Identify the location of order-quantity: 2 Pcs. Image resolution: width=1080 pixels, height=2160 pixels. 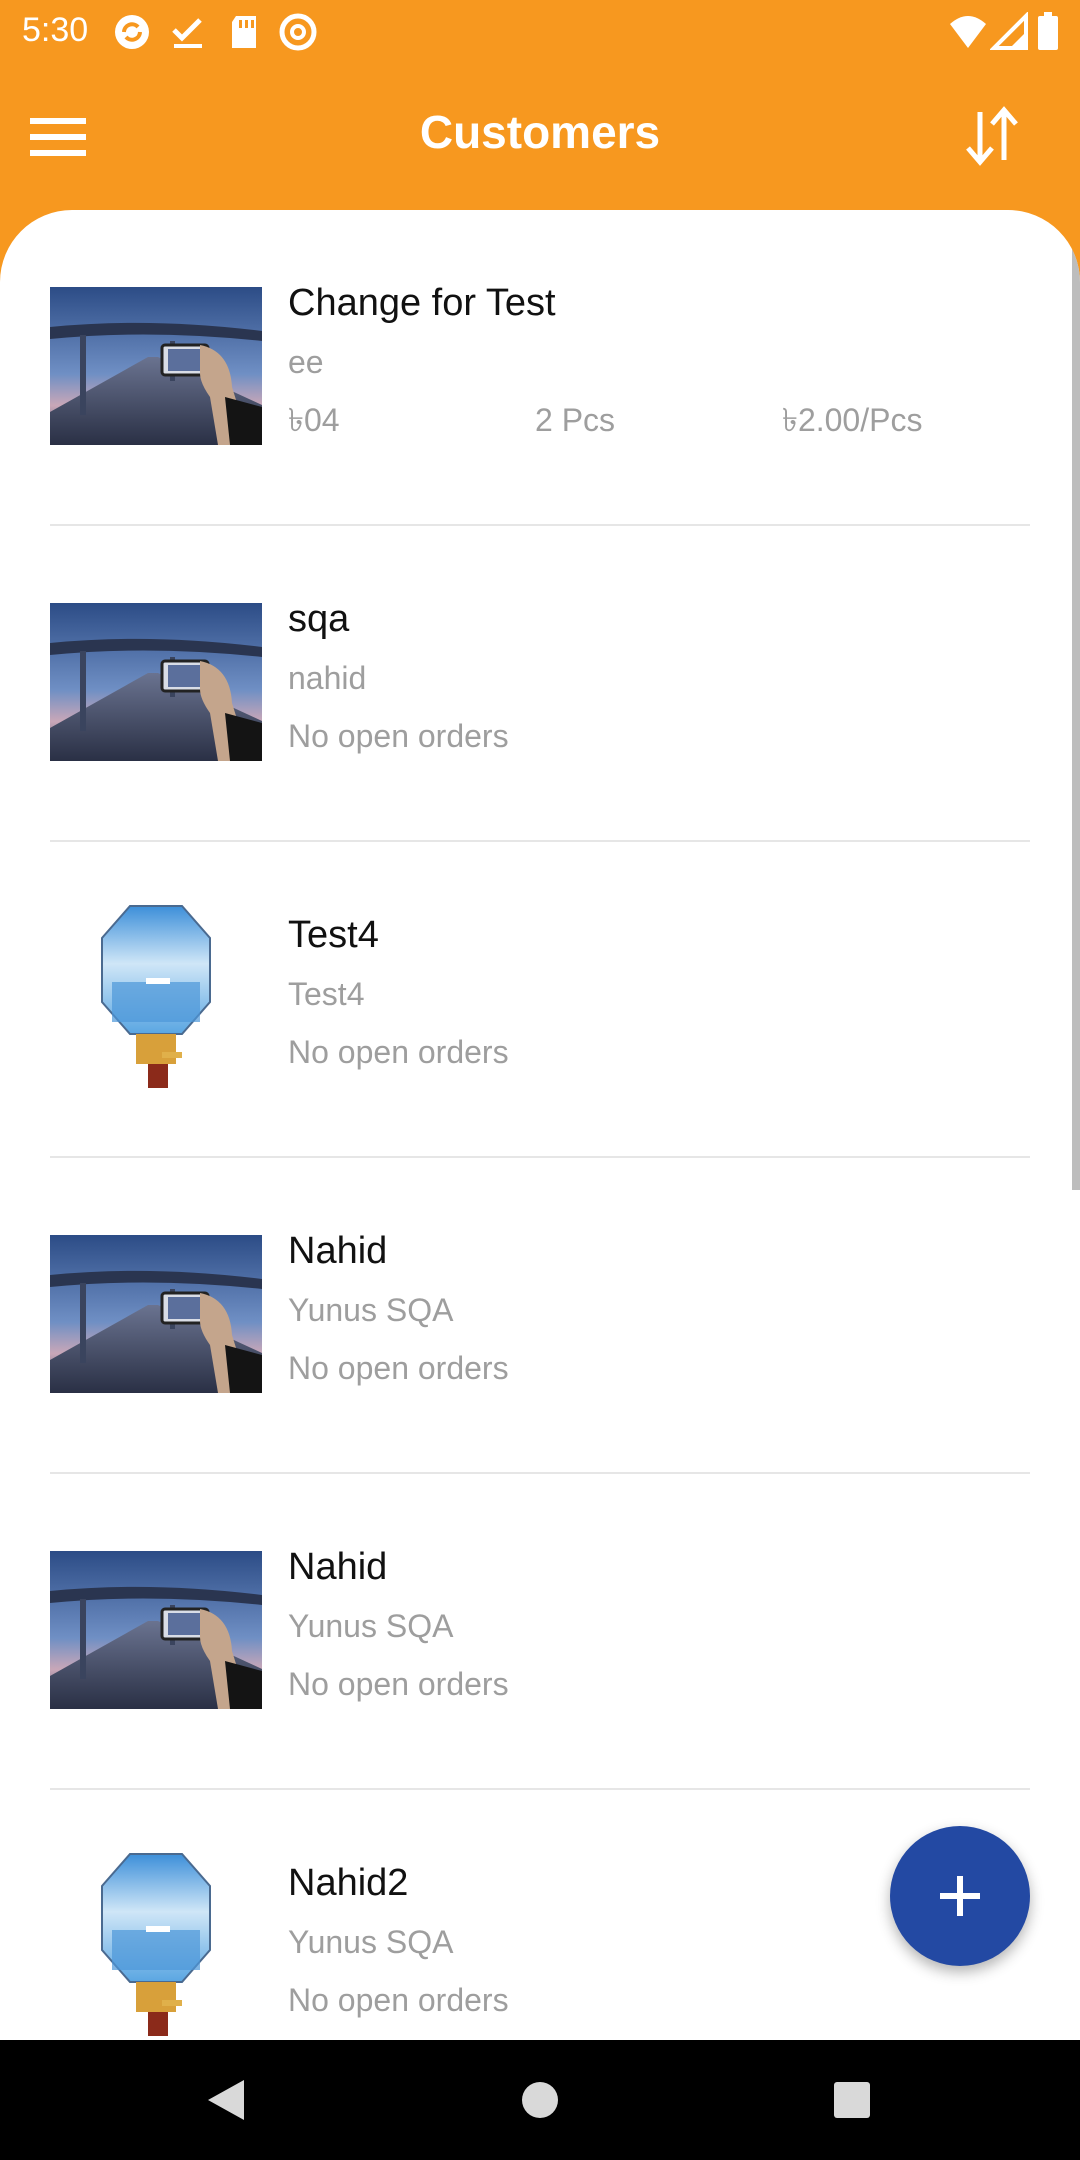
(575, 420).